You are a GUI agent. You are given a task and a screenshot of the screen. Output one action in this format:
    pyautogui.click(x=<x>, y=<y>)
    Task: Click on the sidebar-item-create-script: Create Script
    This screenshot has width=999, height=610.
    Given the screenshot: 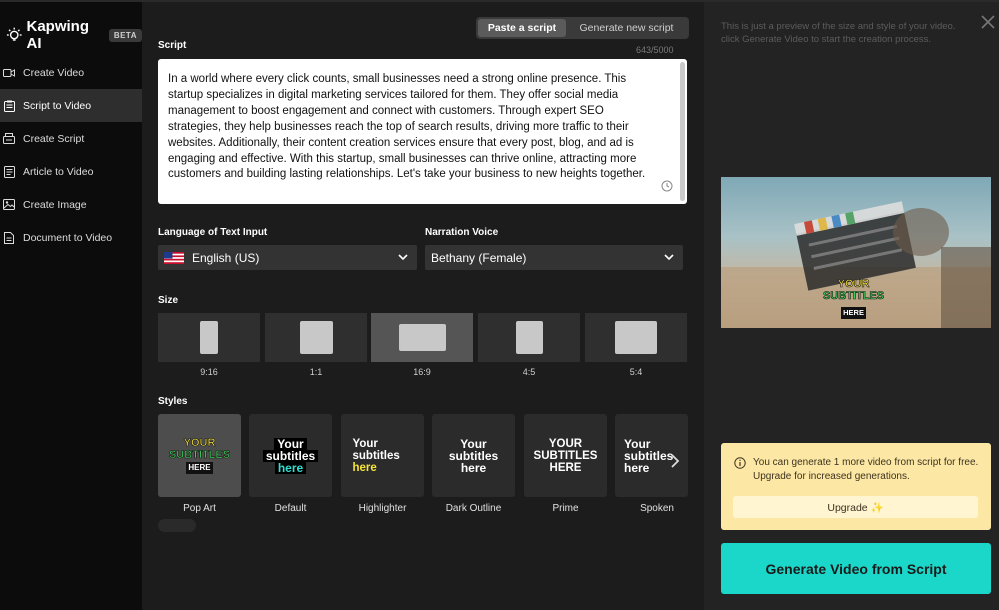 What is the action you would take?
    pyautogui.click(x=71, y=138)
    